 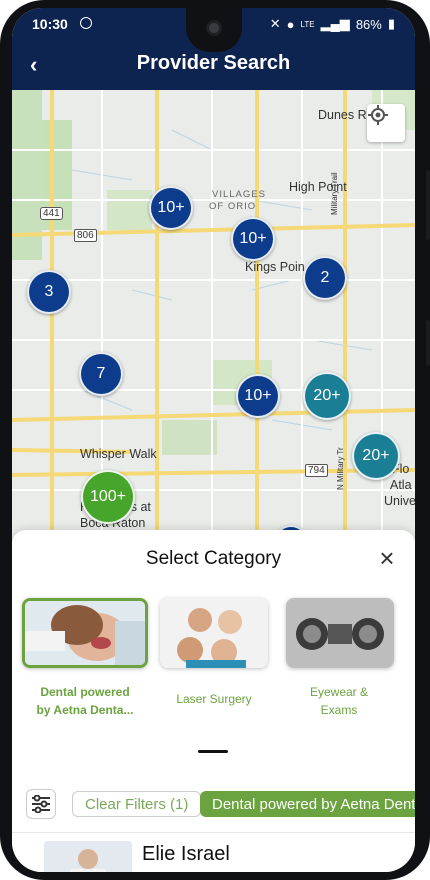 I want to click on laser-surgery-image, so click(x=214, y=633).